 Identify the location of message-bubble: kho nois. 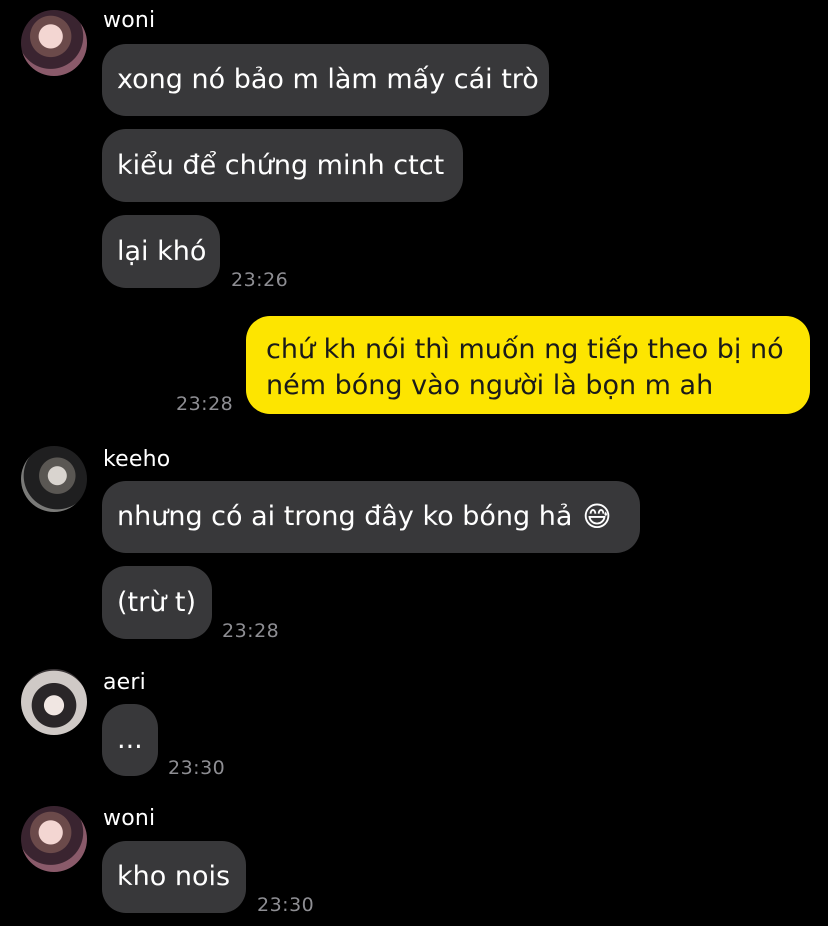
(174, 877).